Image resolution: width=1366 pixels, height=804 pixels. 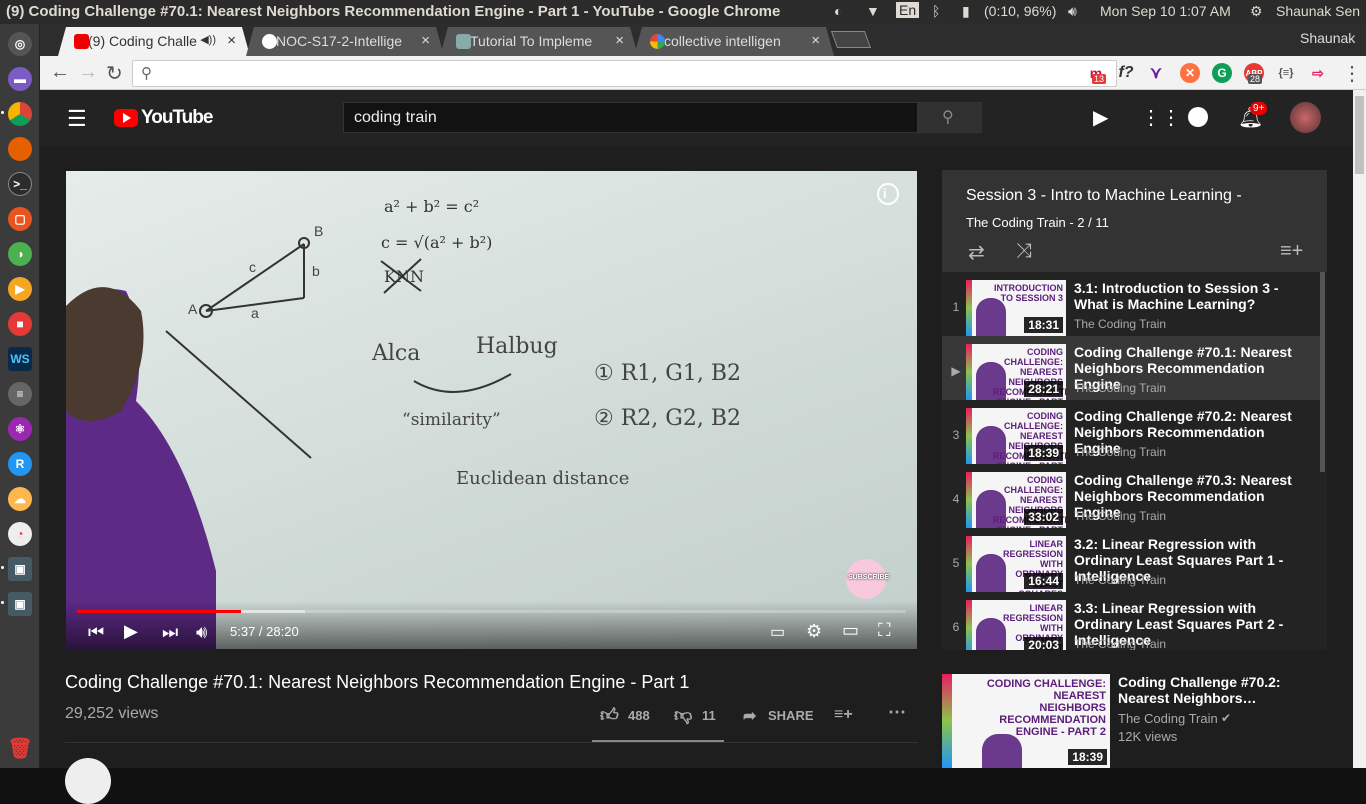 I want to click on like-icon: 👍︎, so click(x=609, y=715).